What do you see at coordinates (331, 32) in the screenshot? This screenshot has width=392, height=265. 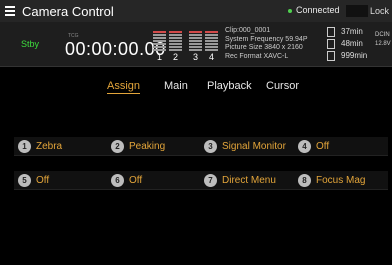 I see `media-a-icon` at bounding box center [331, 32].